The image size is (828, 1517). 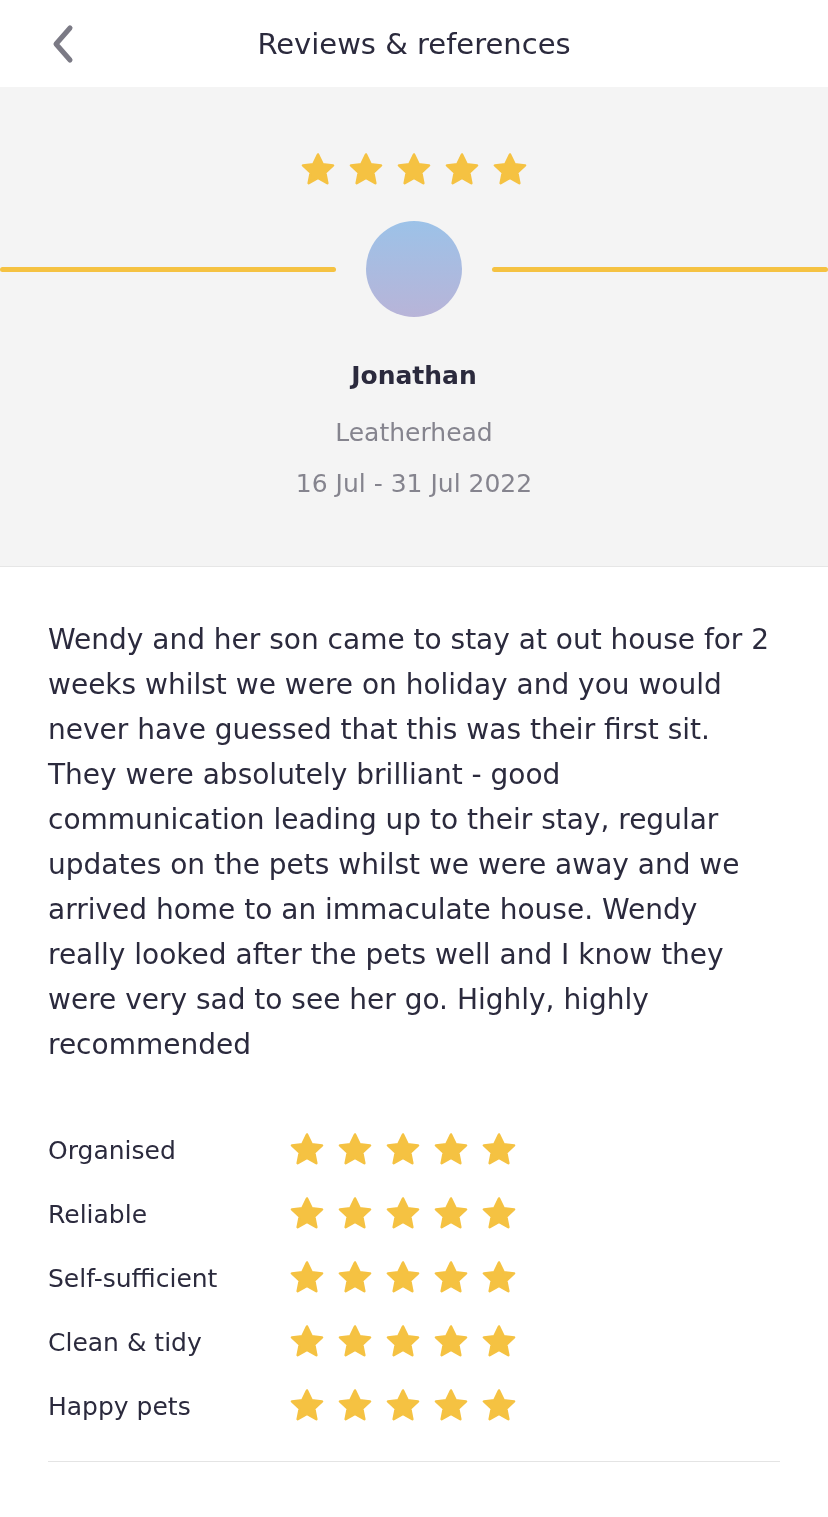 I want to click on rating-label: Happy pets, so click(x=120, y=1406).